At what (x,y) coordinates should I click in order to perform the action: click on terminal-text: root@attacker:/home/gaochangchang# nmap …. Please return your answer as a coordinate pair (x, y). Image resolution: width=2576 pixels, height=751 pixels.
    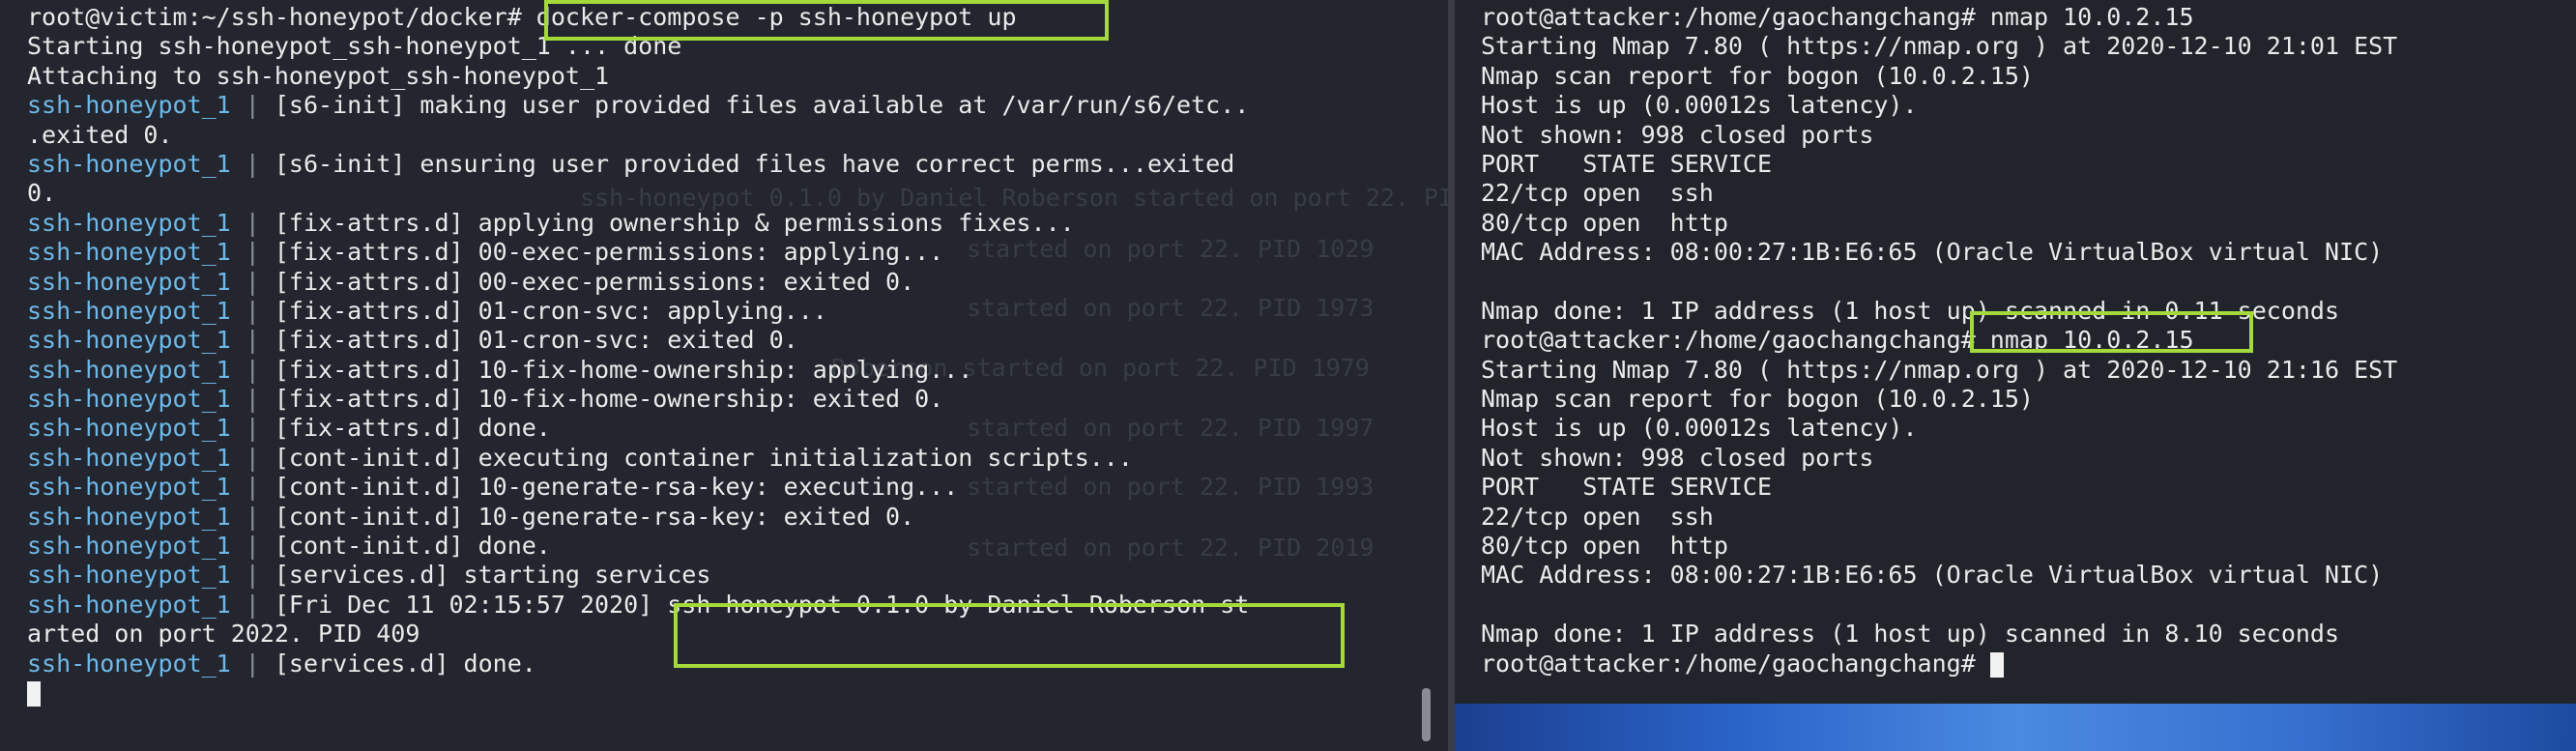
    Looking at the image, I should click on (1837, 17).